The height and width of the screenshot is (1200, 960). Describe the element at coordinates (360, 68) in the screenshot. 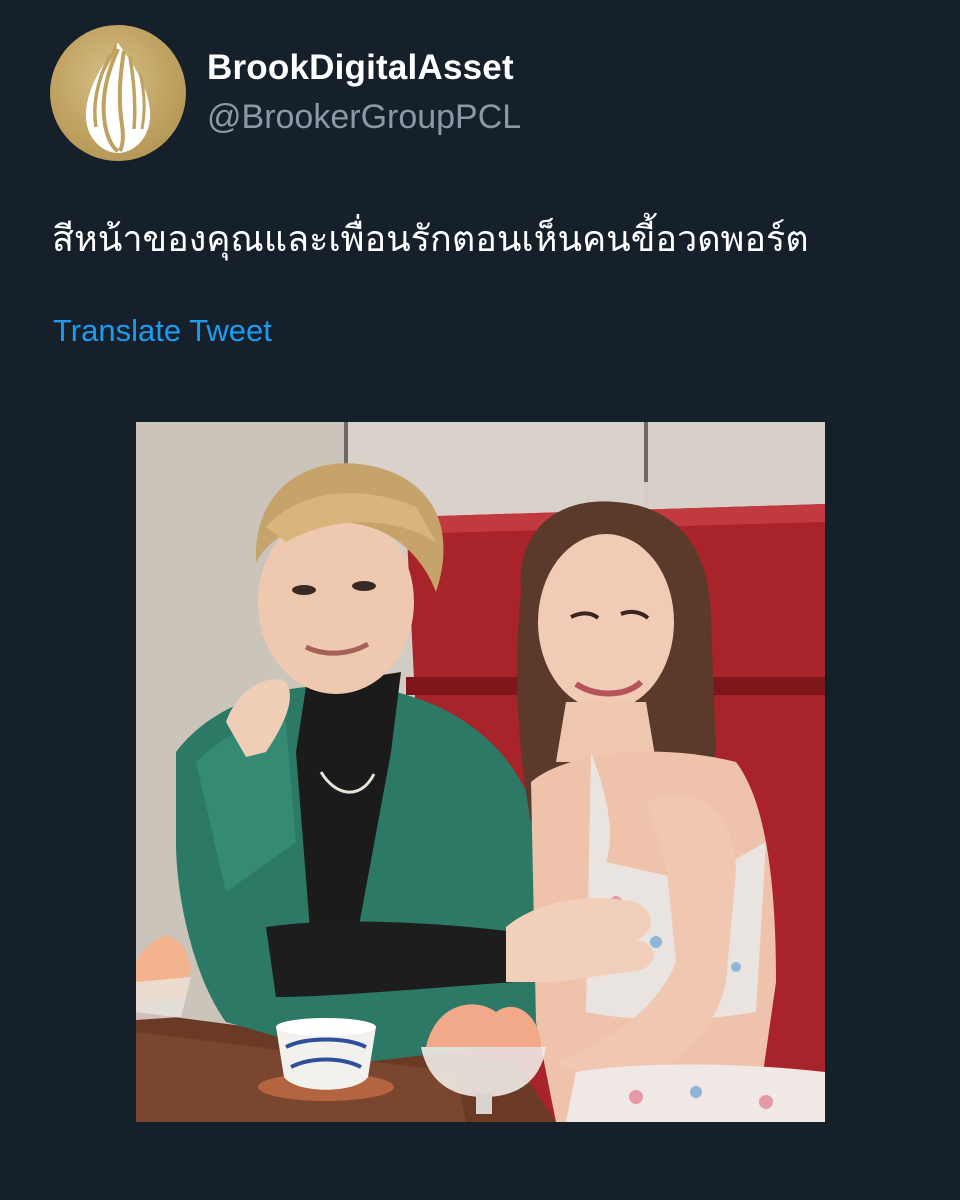

I see `author-display-name: BrookDigitalAsset` at that location.